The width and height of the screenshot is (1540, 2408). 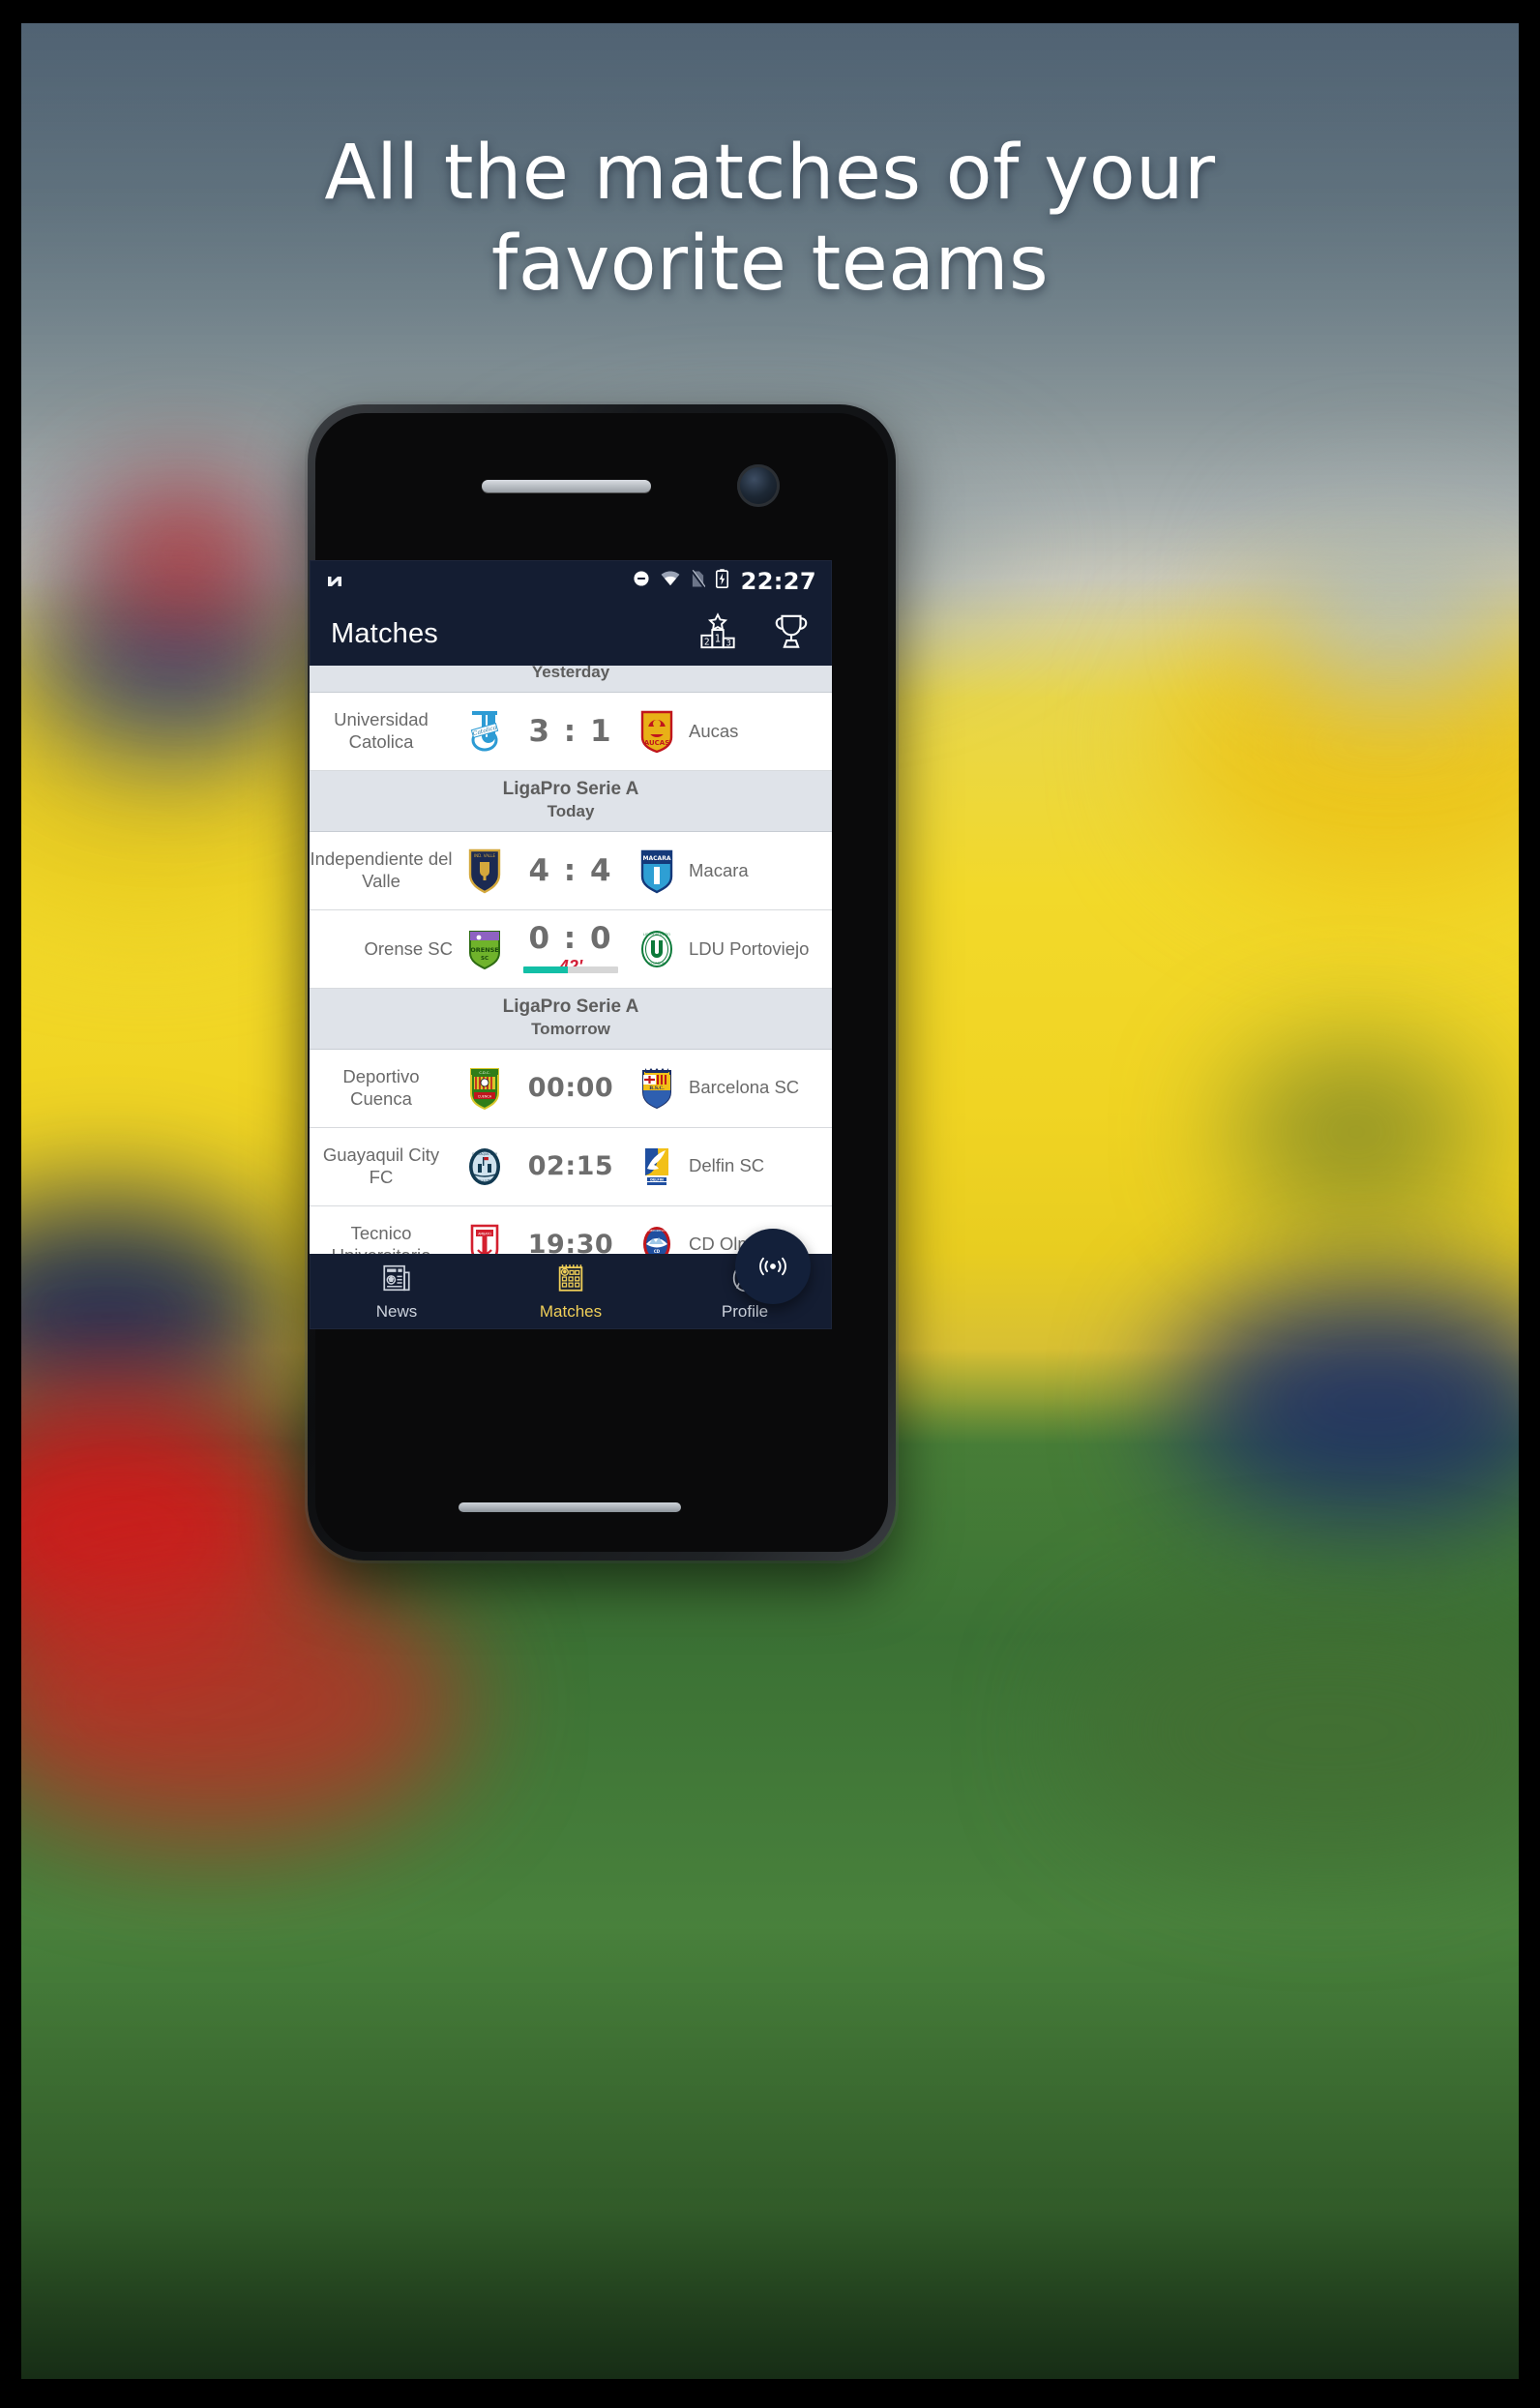 I want to click on away-team: AUCAS Aucas, so click(x=733, y=731).